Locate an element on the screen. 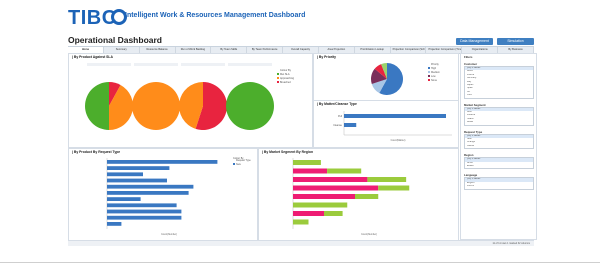 The width and height of the screenshot is (600, 271). bottom-divider is located at coordinates (300, 262).